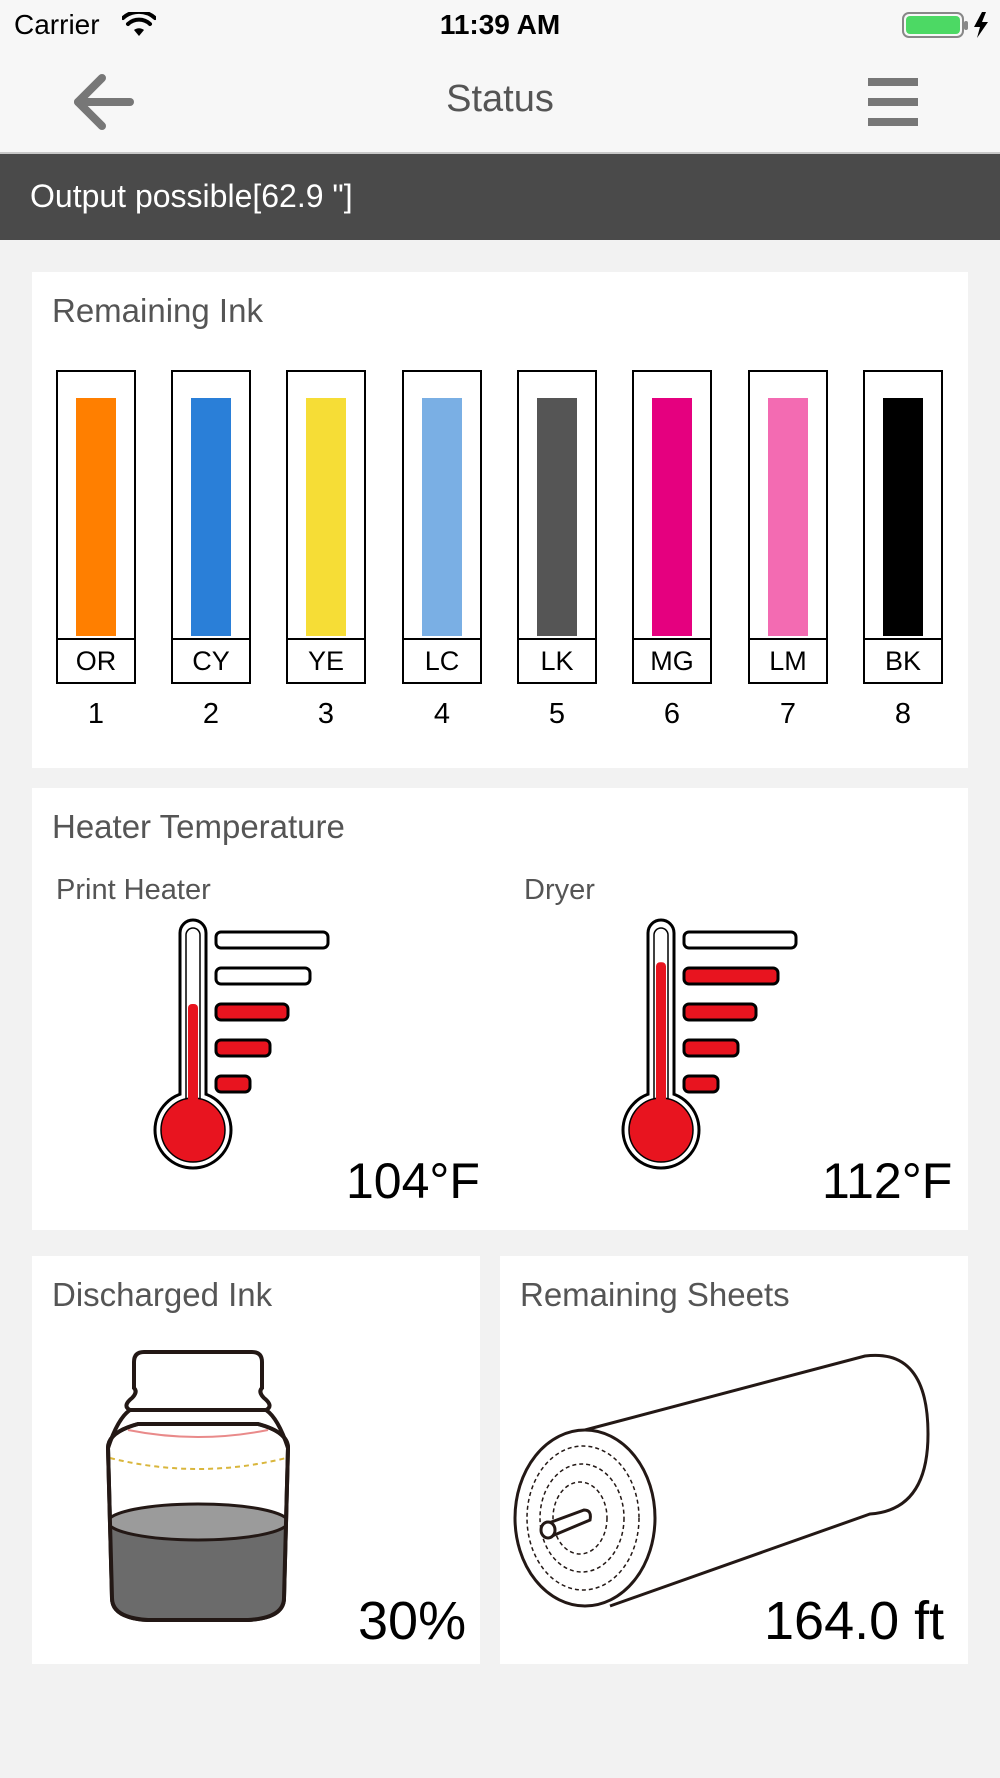 The image size is (1000, 1778). Describe the element at coordinates (413, 1181) in the screenshot. I see `print-heater-temperature: 104°F` at that location.